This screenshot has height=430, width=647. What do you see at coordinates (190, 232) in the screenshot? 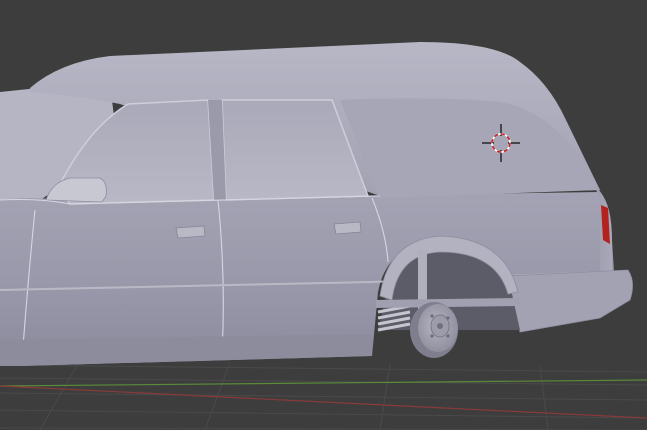
I see `front-door-handle` at bounding box center [190, 232].